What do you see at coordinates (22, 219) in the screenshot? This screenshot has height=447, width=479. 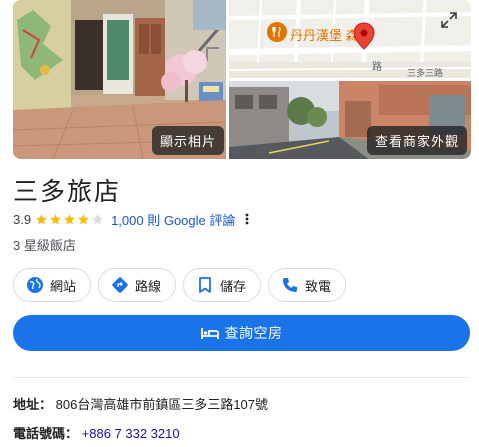 I see `rating-value: 3.9` at bounding box center [22, 219].